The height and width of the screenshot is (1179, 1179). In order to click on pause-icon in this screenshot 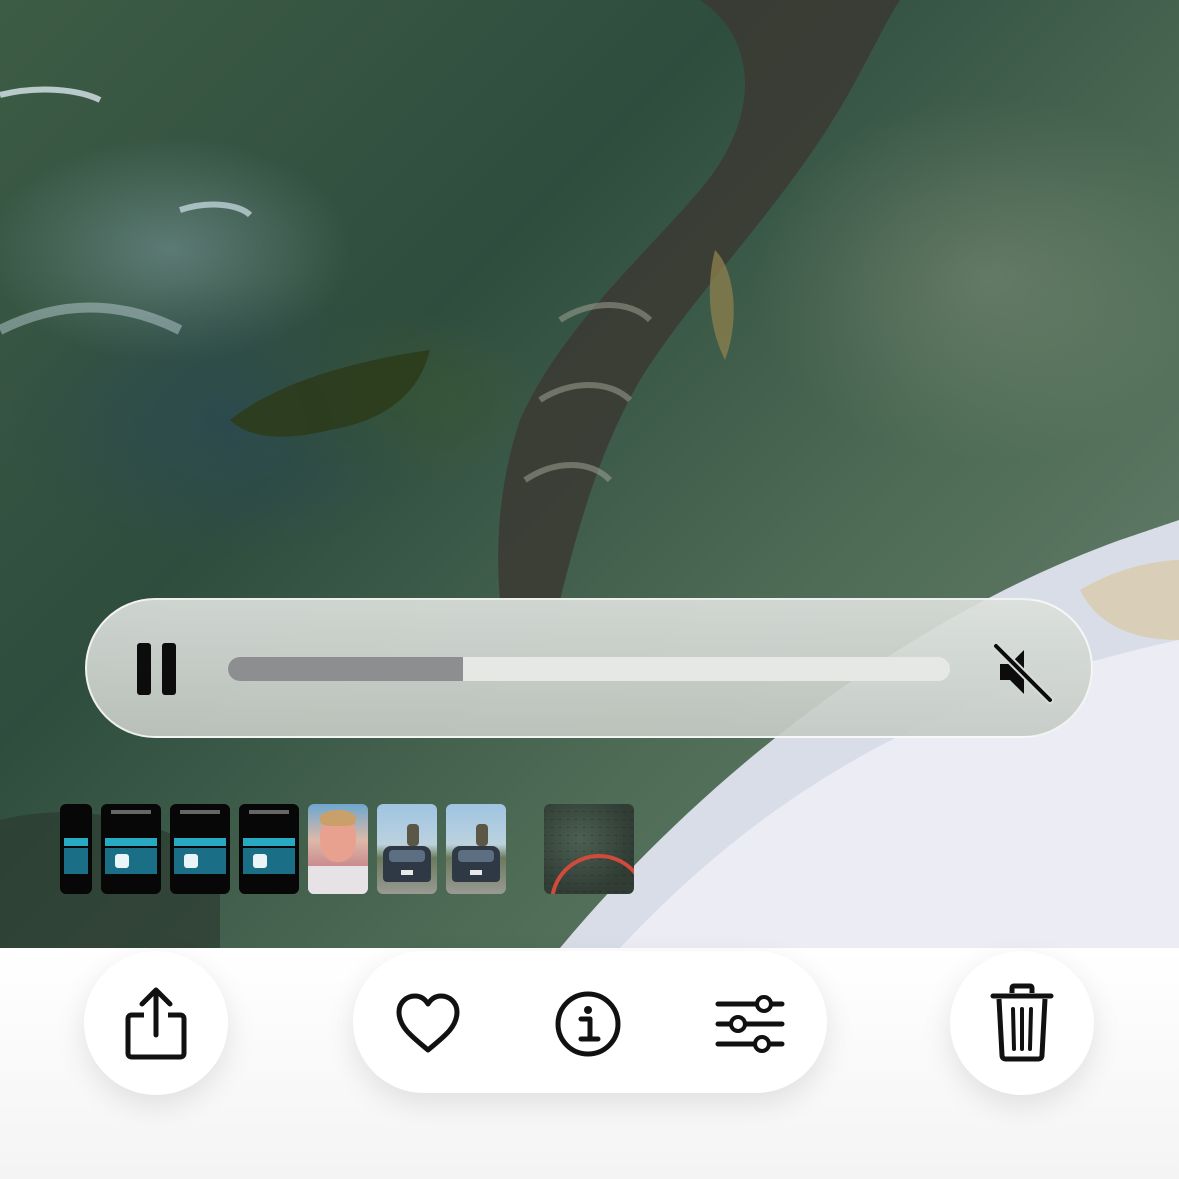, I will do `click(144, 669)`.